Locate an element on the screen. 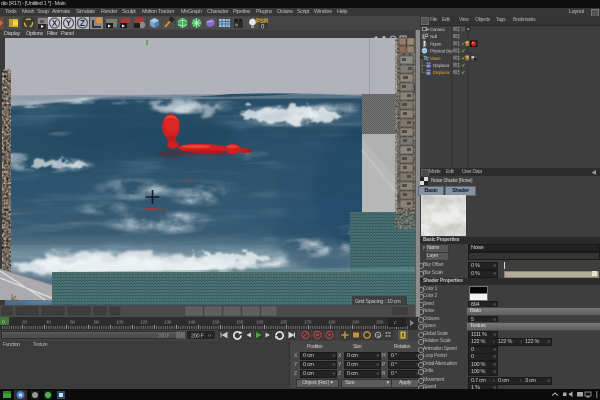 The image size is (600, 400). svg-text: 20 is located at coordinates (24, 323).